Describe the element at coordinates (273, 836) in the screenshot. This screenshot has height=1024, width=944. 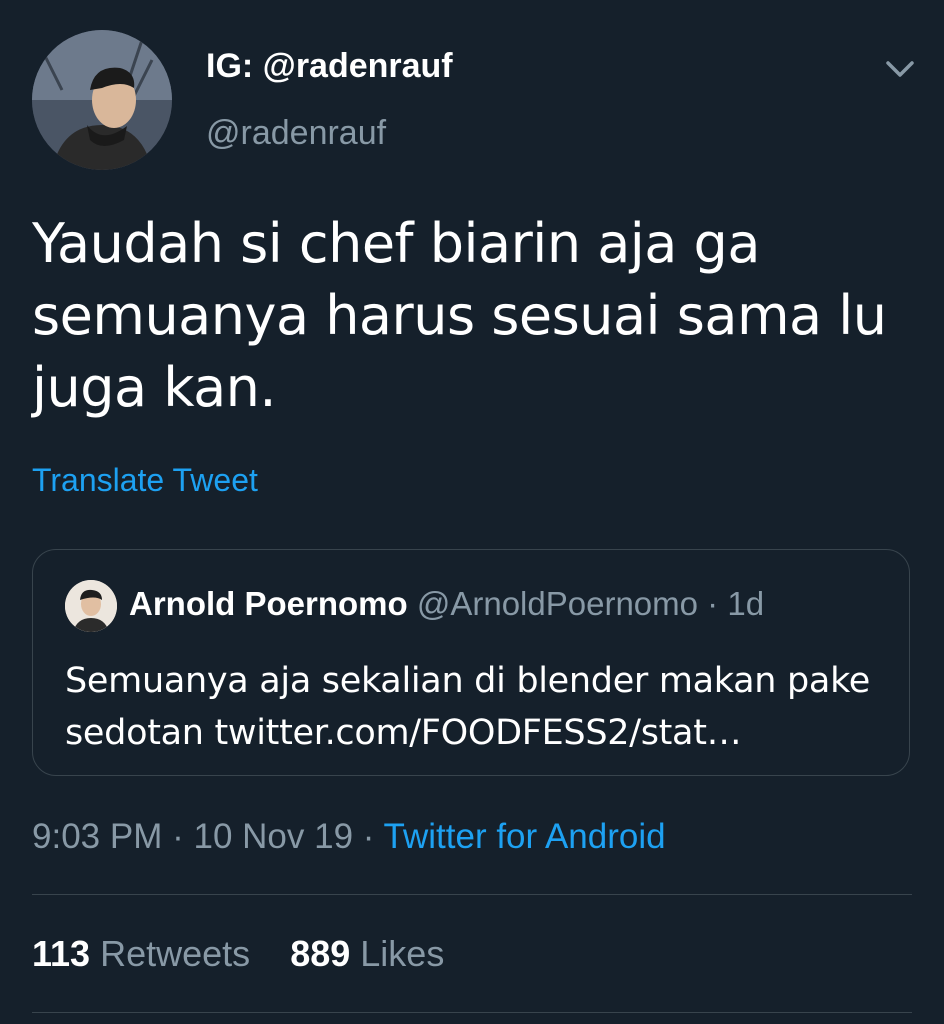
I see `tweet-date: 10 Nov 19` at that location.